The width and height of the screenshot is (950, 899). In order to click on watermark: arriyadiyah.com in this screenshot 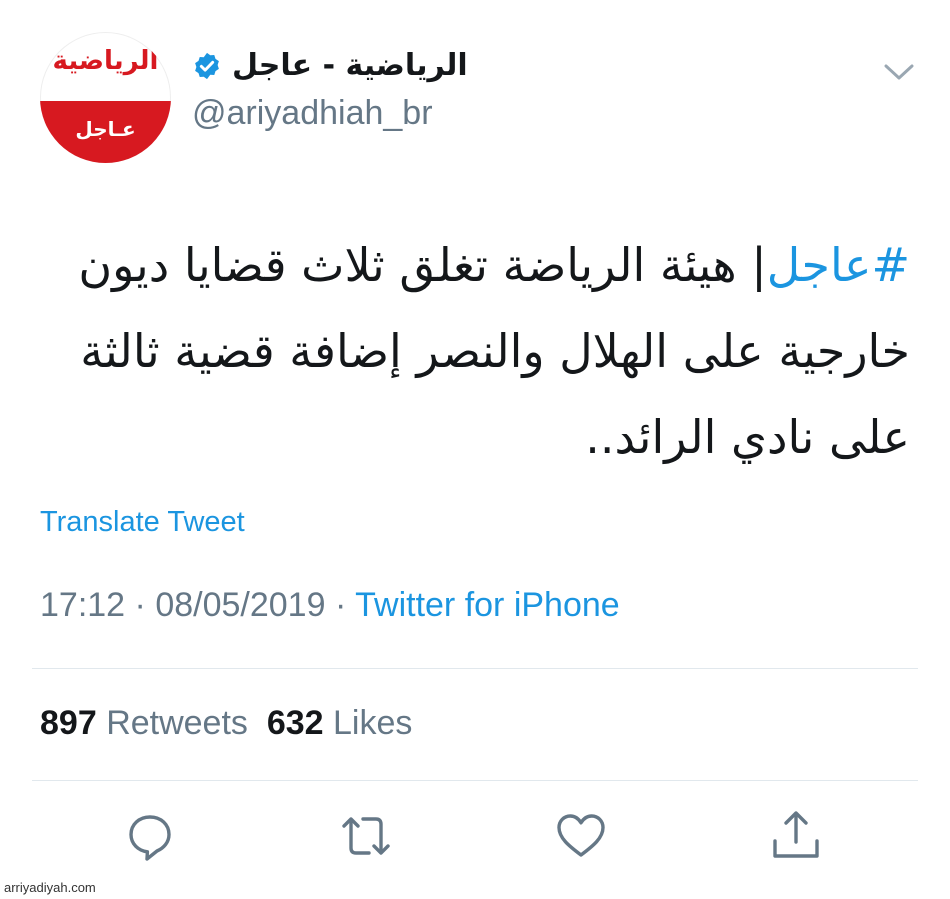, I will do `click(50, 887)`.